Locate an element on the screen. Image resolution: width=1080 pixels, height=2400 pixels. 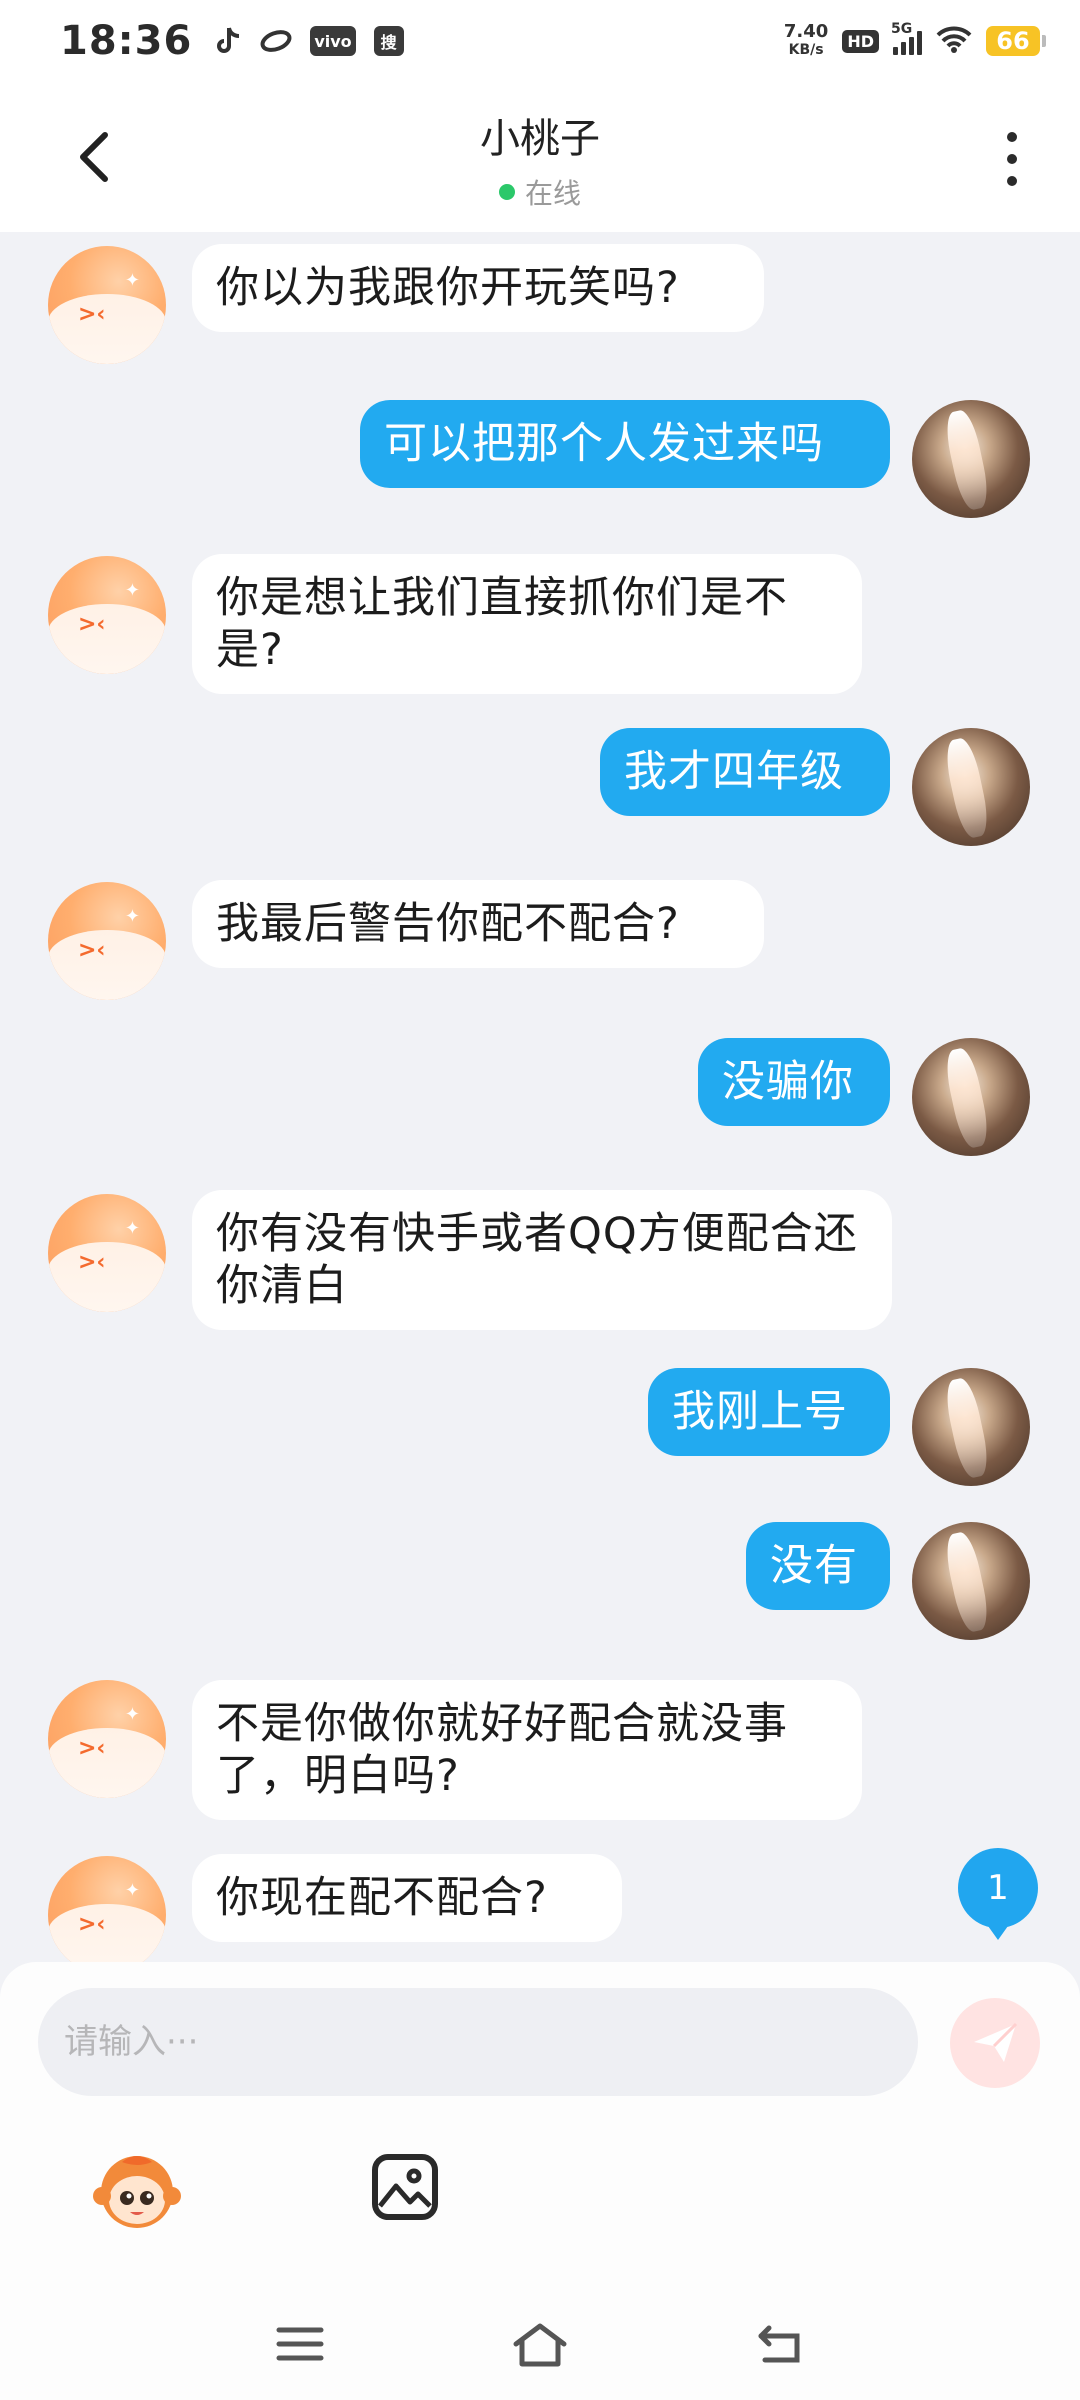
online-status: 在线 is located at coordinates (539, 192).